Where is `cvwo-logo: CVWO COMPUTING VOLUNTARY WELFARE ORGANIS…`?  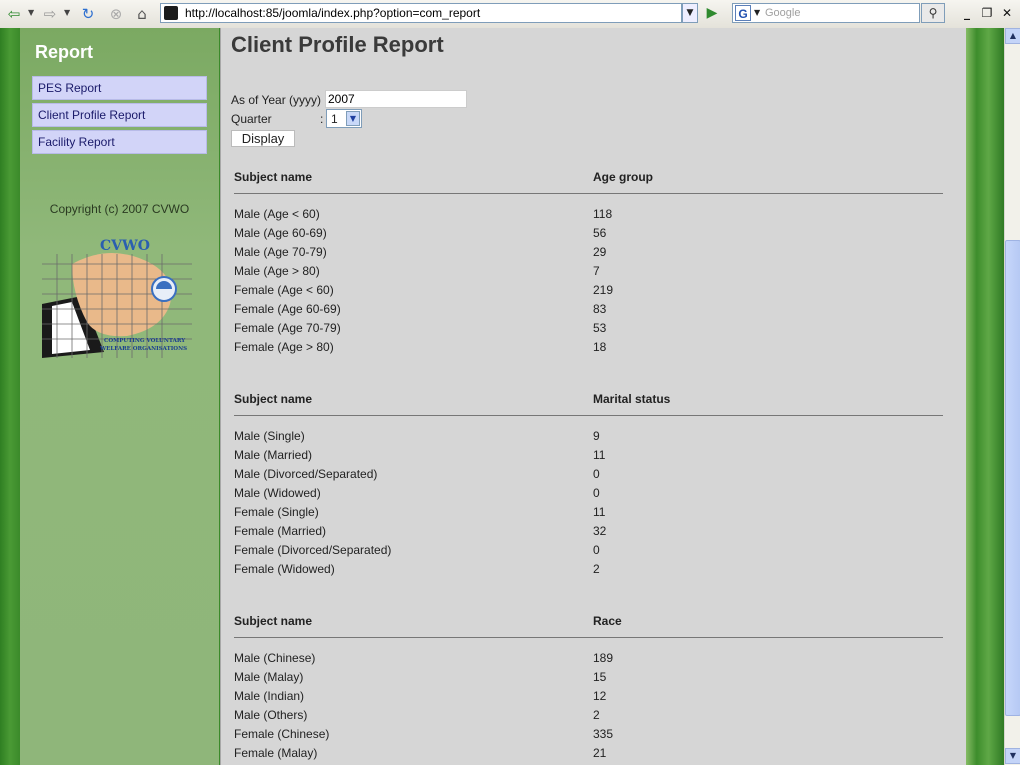
cvwo-logo: CVWO COMPUTING VOLUNTARY WELFARE ORGANIS… is located at coordinates (117, 298).